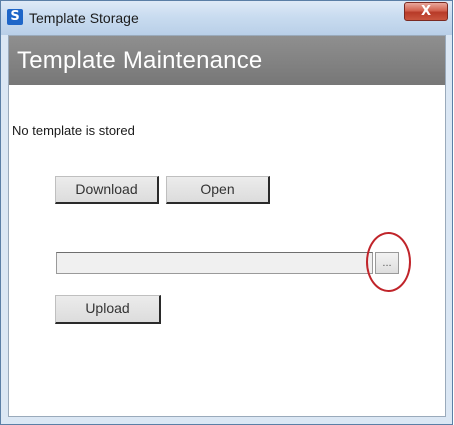 The width and height of the screenshot is (454, 425). Describe the element at coordinates (73, 130) in the screenshot. I see `status-label: No template is stored` at that location.